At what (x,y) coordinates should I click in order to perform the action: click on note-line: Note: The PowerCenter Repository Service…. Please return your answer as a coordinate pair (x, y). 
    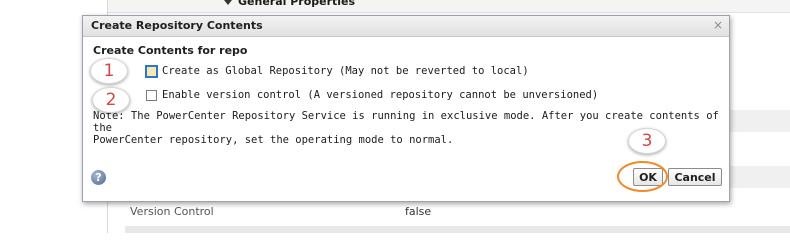
    Looking at the image, I should click on (406, 122).